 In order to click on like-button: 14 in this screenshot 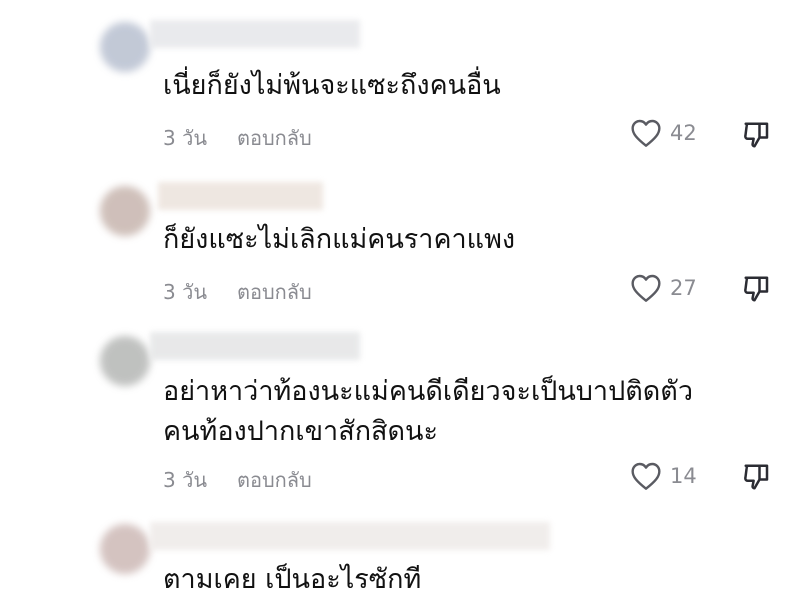, I will do `click(663, 476)`.